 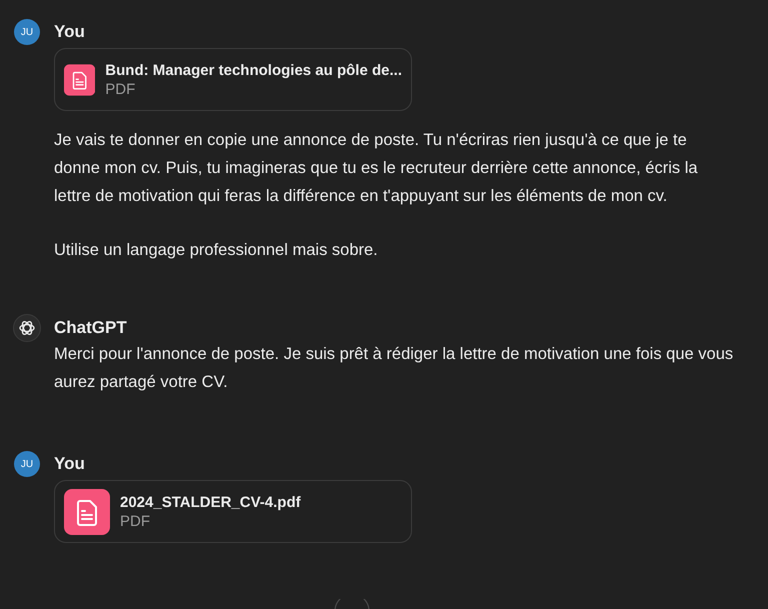 What do you see at coordinates (394, 368) in the screenshot?
I see `message-text: Merci pour l'annonce de poste. Je suis prêt à rédiger la lettre de motivation une fois que vous aurez partagé votre CV.` at bounding box center [394, 368].